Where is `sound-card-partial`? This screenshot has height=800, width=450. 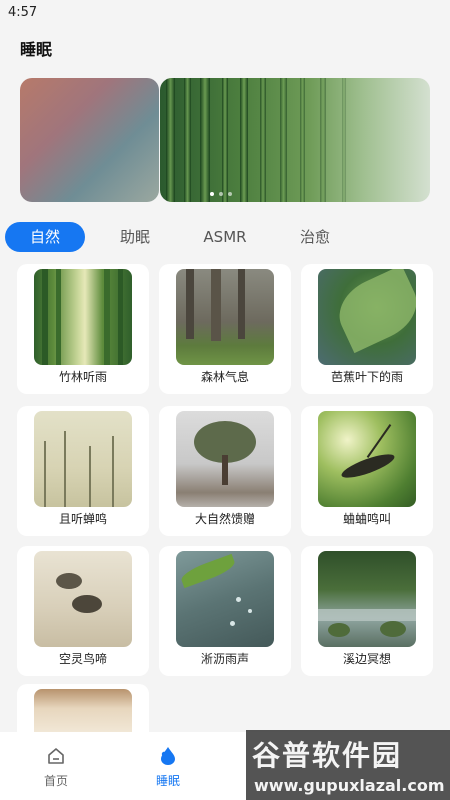 sound-card-partial is located at coordinates (83, 708).